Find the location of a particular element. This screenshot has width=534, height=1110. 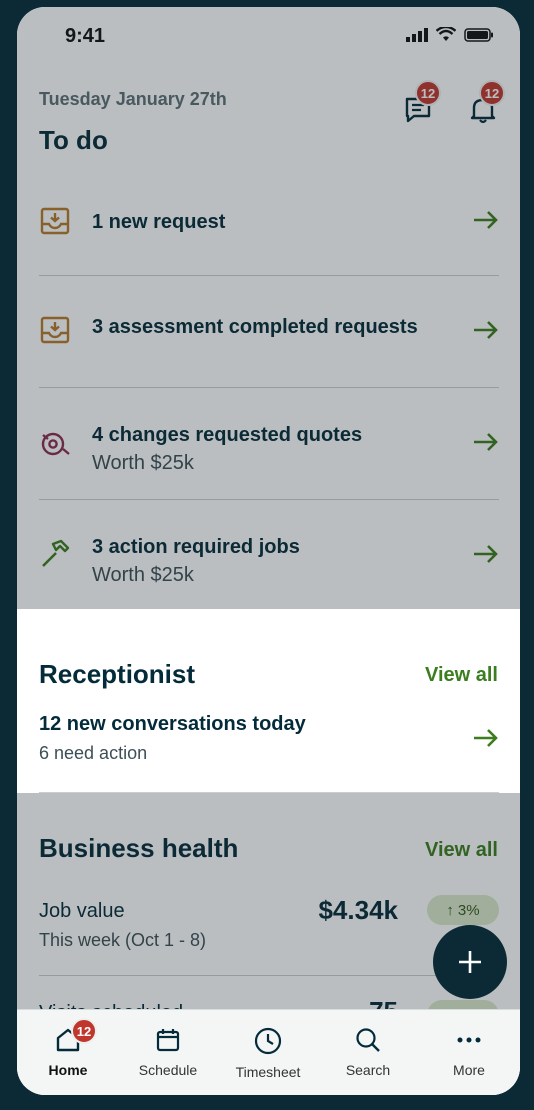

home-badge: 12 is located at coordinates (84, 1031).